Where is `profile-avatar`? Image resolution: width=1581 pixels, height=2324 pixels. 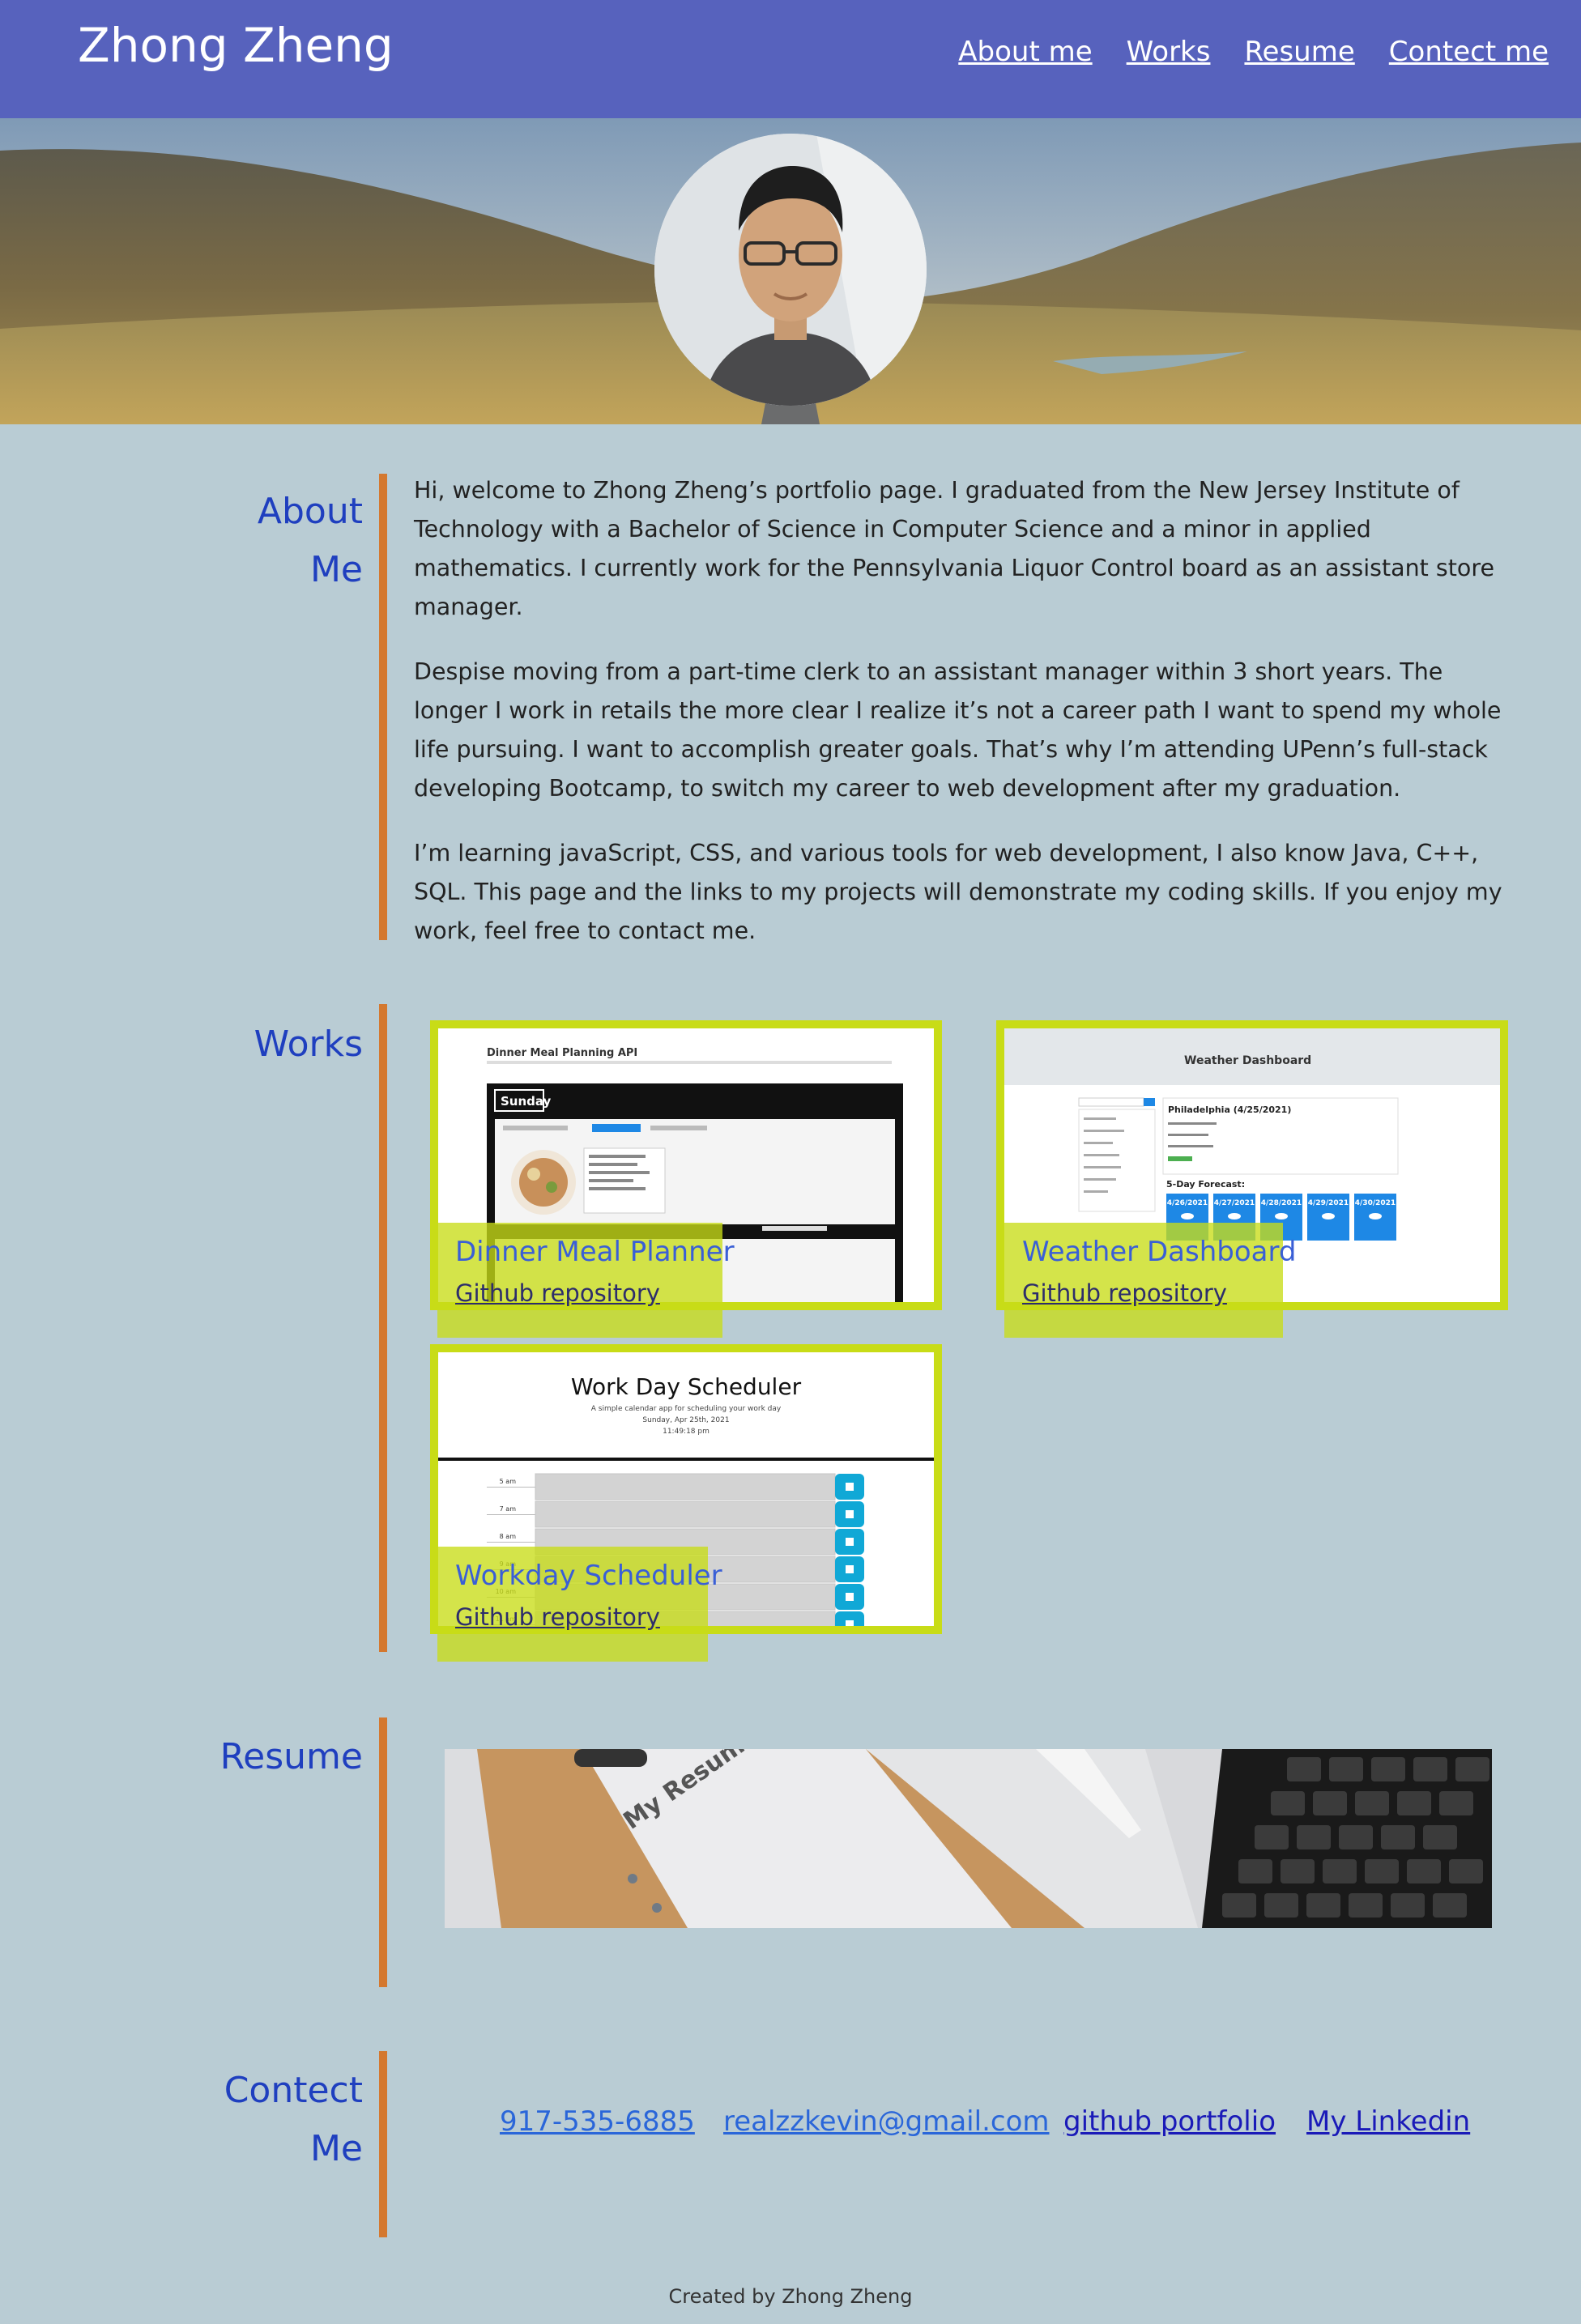
profile-avatar is located at coordinates (790, 270).